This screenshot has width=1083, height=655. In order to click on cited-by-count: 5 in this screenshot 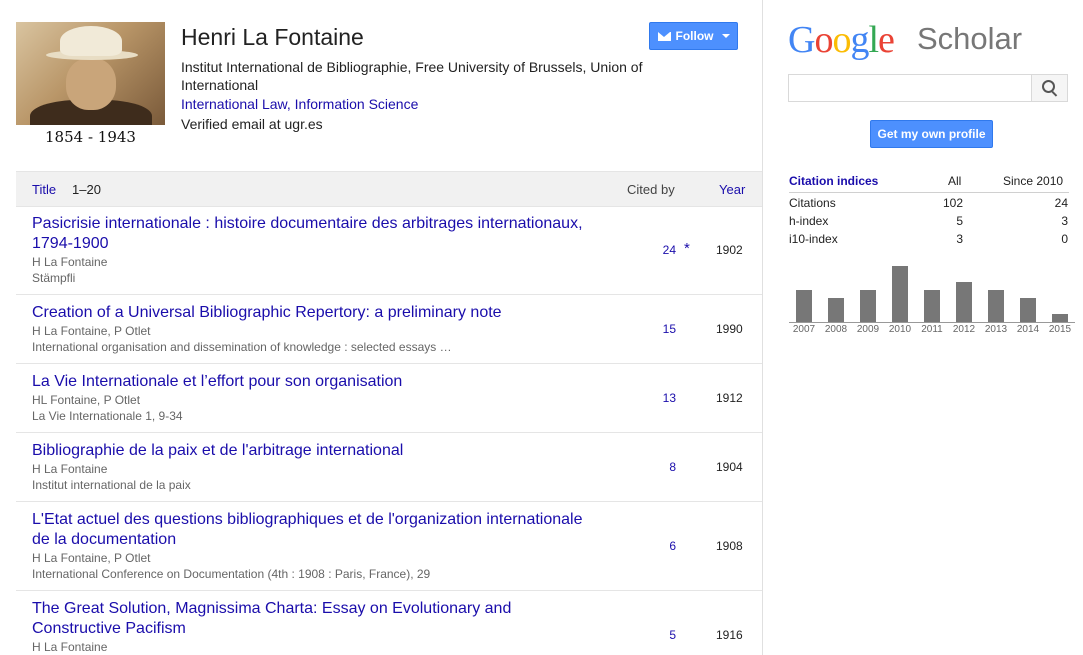, I will do `click(651, 635)`.